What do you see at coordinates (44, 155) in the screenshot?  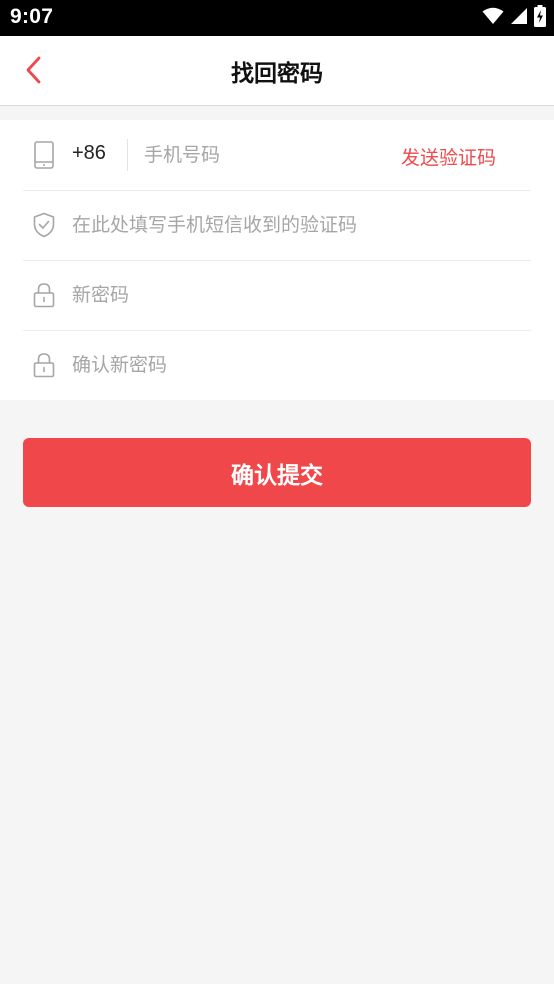 I see `phone-icon` at bounding box center [44, 155].